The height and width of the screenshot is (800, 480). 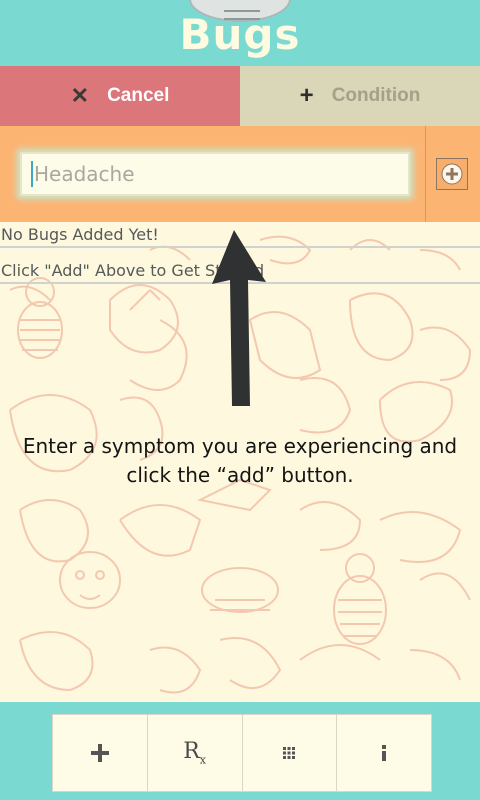 I want to click on cancel-button: ✕ Cancel, so click(x=120, y=96).